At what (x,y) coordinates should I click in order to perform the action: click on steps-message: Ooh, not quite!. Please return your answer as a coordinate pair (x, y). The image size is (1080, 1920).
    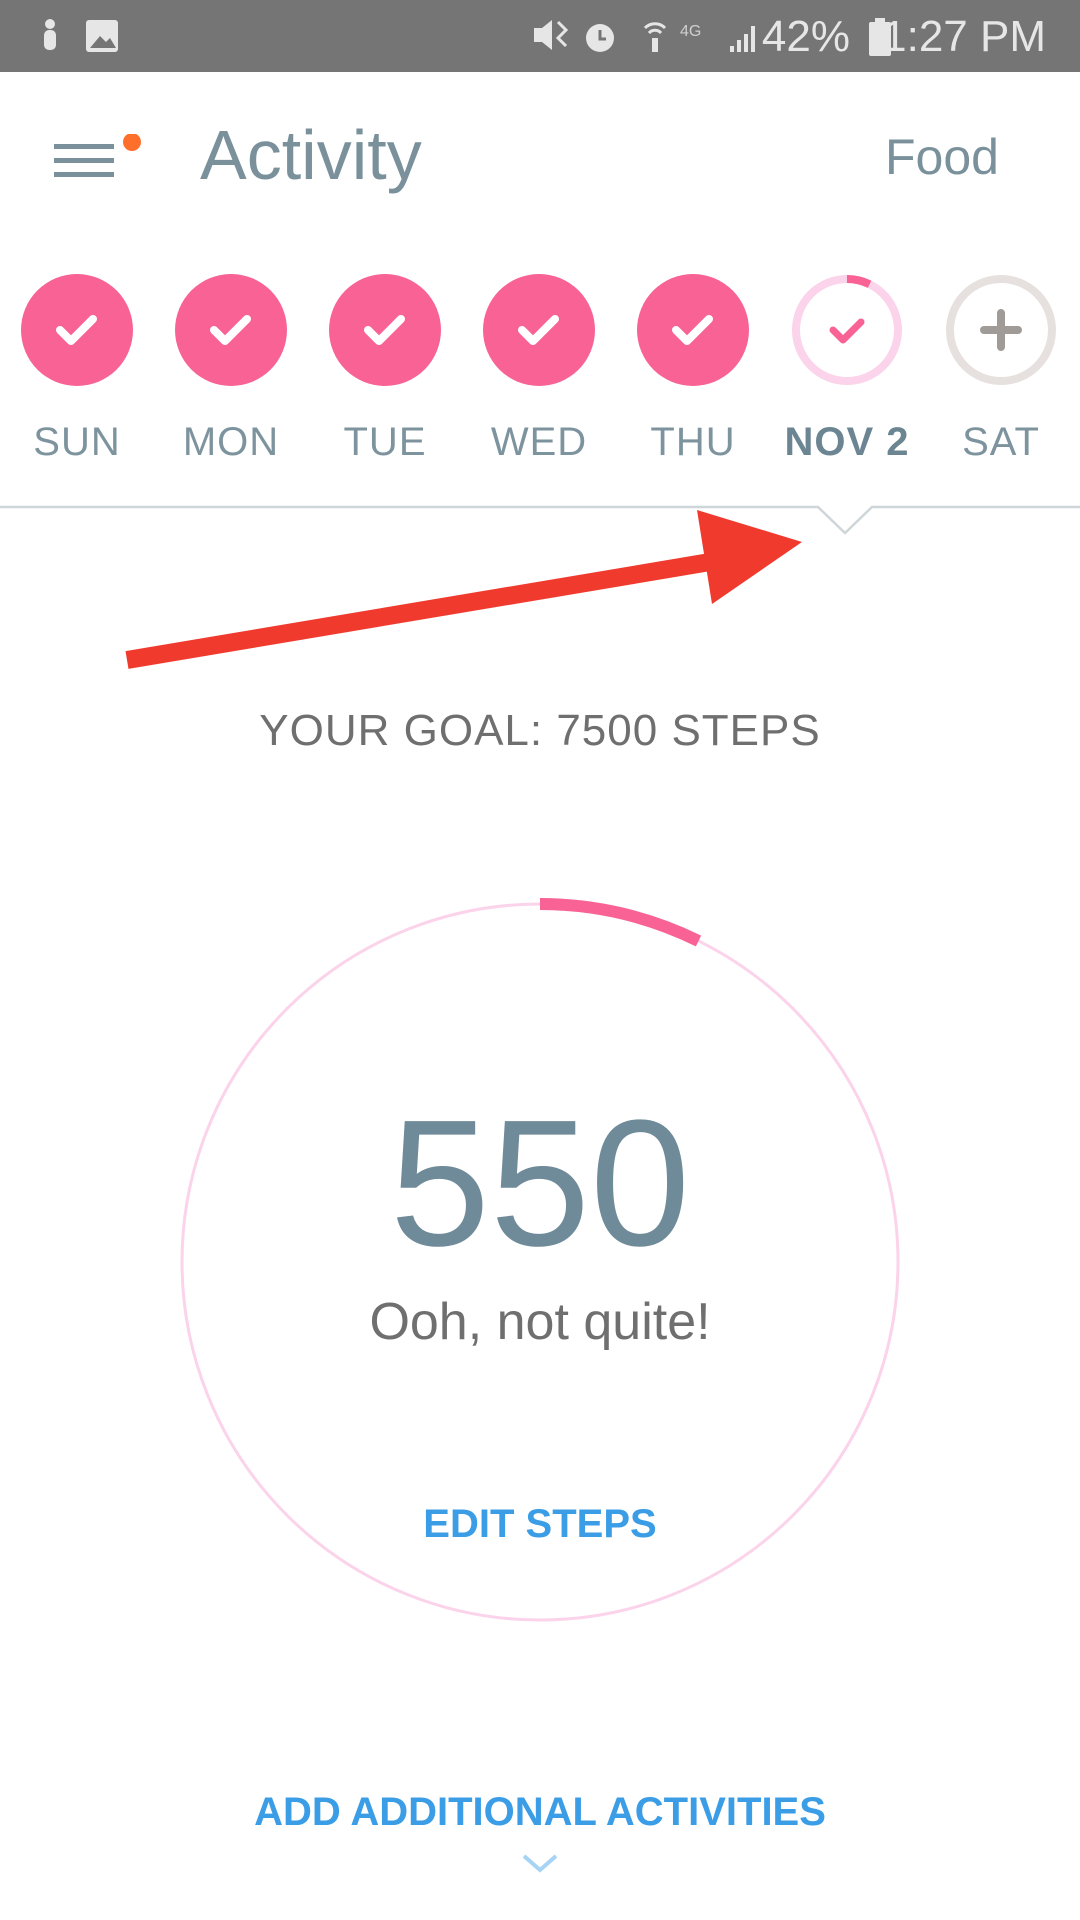
    Looking at the image, I should click on (540, 1322).